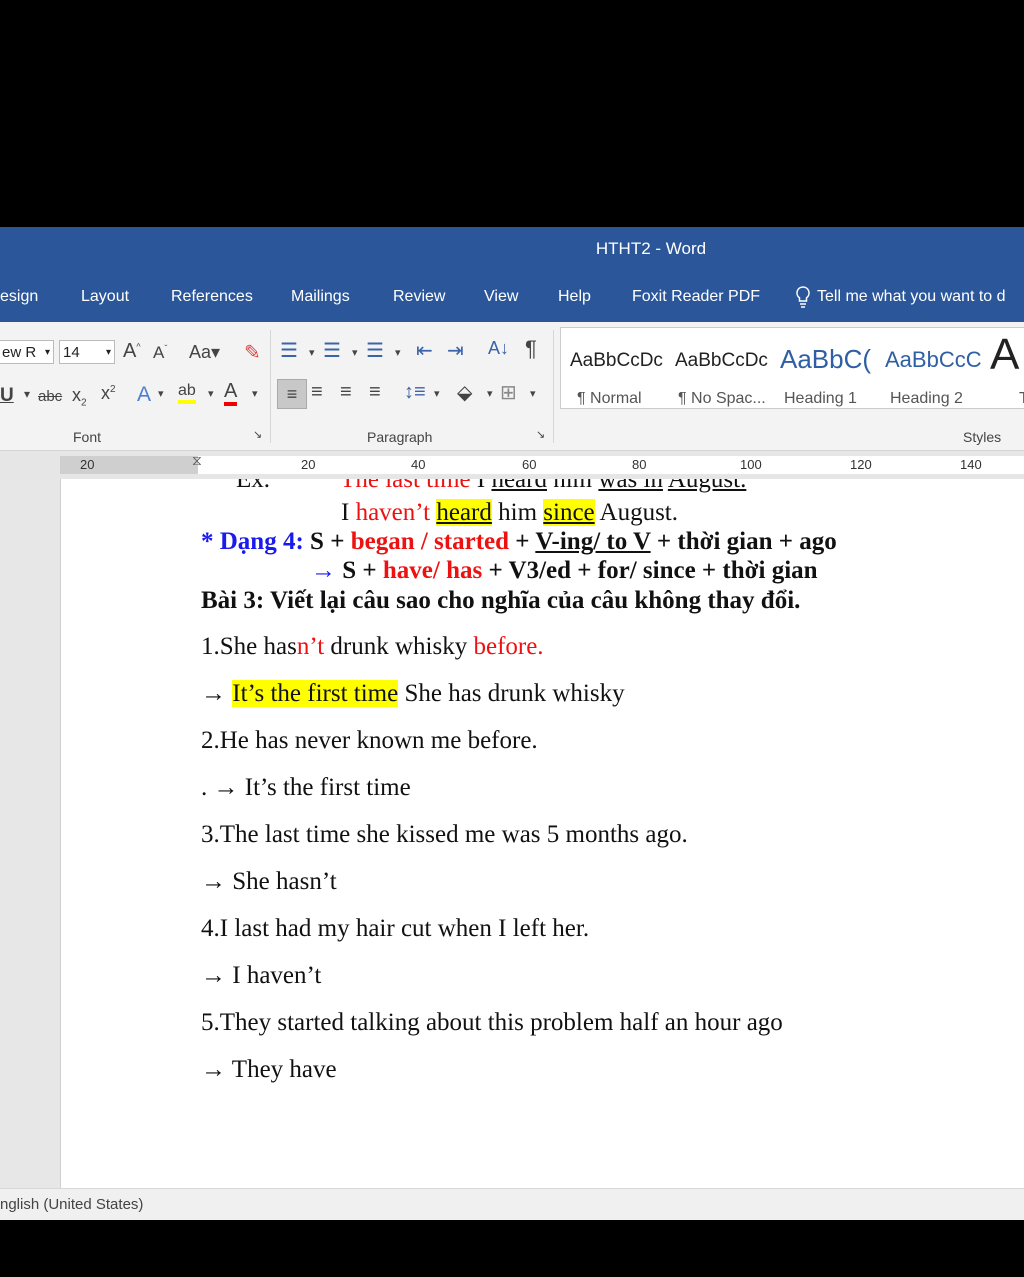  Describe the element at coordinates (1005, 354) in the screenshot. I see `style-preview: A` at that location.